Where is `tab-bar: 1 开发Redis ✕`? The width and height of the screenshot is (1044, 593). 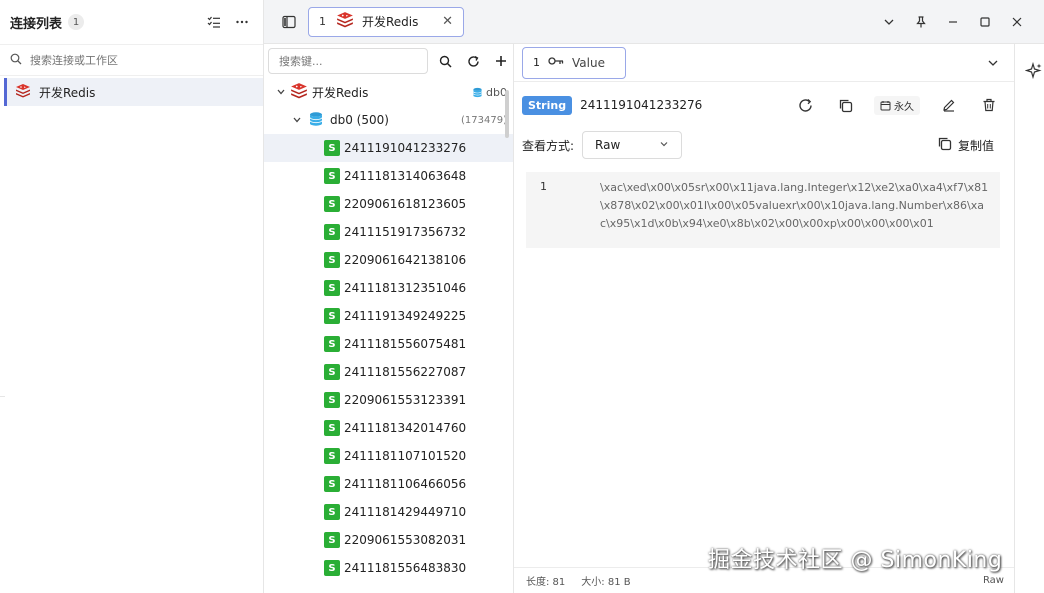
tab-bar: 1 开发Redis ✕ is located at coordinates (654, 22).